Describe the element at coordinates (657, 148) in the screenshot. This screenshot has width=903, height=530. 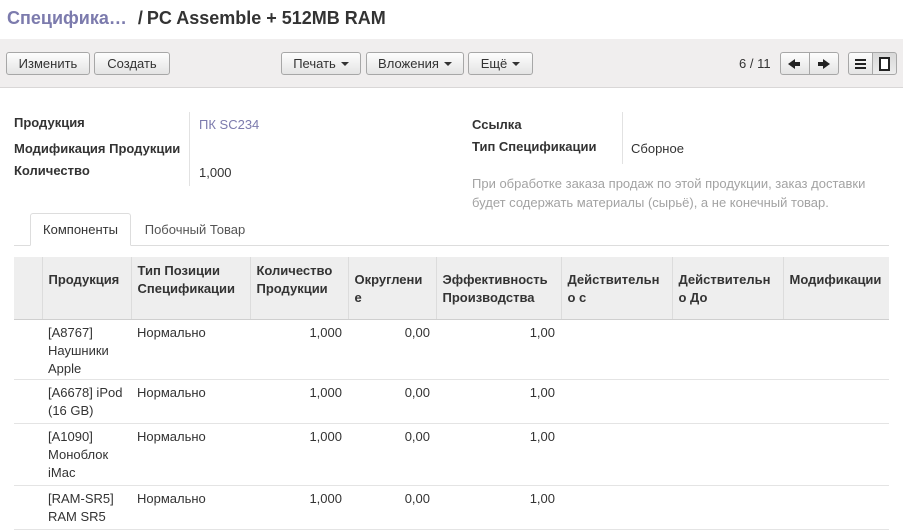
I see `bom-type-value: Сборное` at that location.